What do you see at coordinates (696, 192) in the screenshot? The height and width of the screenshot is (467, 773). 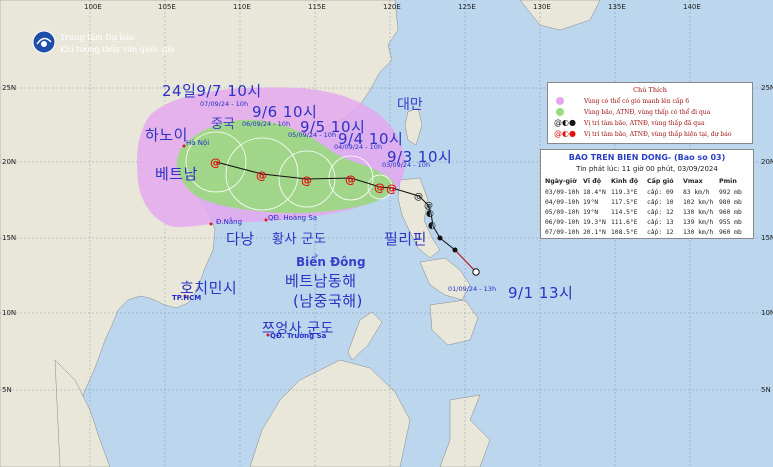 I see `cell-vmax: 83 km/h` at bounding box center [696, 192].